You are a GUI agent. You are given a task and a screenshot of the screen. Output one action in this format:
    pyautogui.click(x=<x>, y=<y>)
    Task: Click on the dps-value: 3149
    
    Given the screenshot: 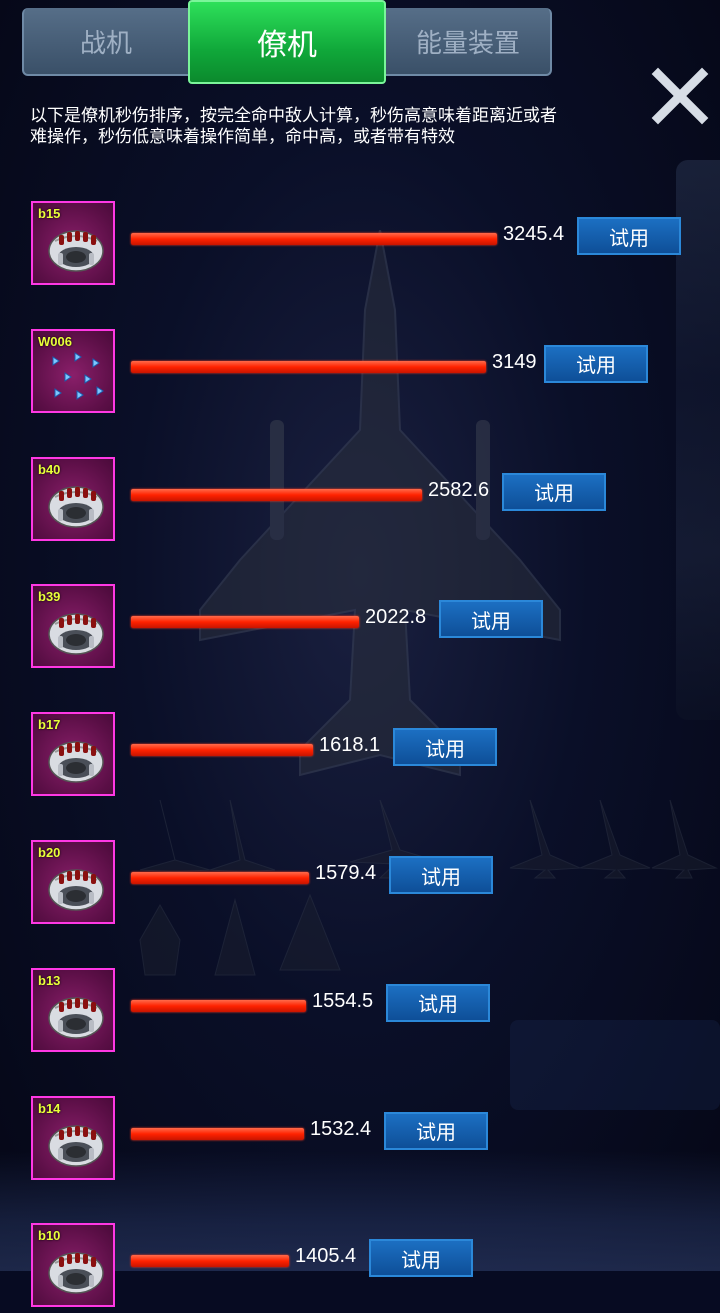 What is the action you would take?
    pyautogui.click(x=514, y=361)
    